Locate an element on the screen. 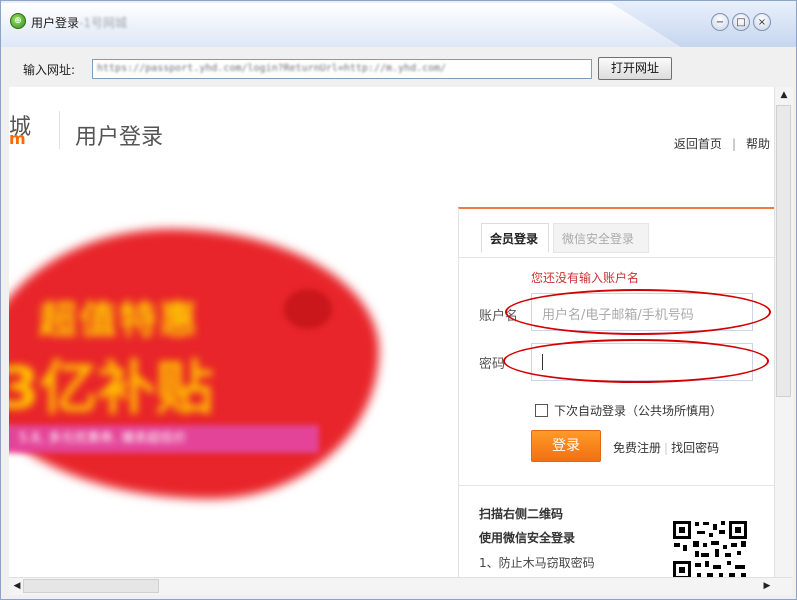 The image size is (797, 600). auto-login-label: 下次自动登录（公共场所慎用） is located at coordinates (638, 411).